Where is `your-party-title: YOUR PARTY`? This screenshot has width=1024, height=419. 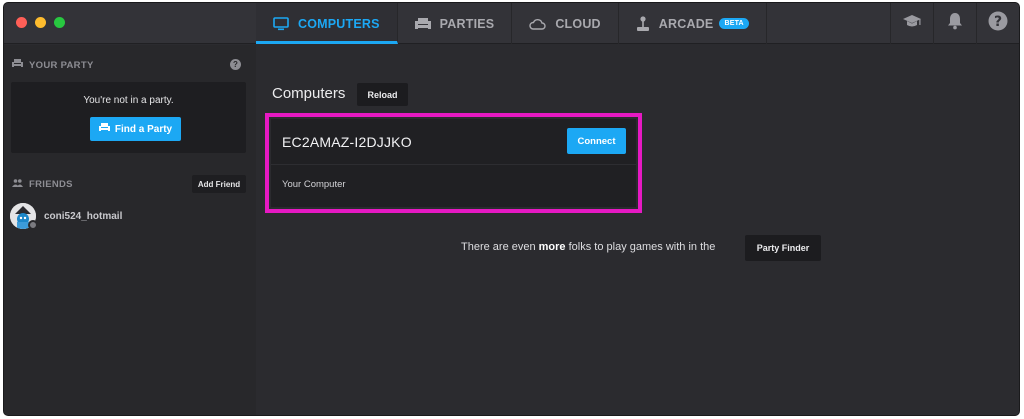 your-party-title: YOUR PARTY is located at coordinates (61, 65).